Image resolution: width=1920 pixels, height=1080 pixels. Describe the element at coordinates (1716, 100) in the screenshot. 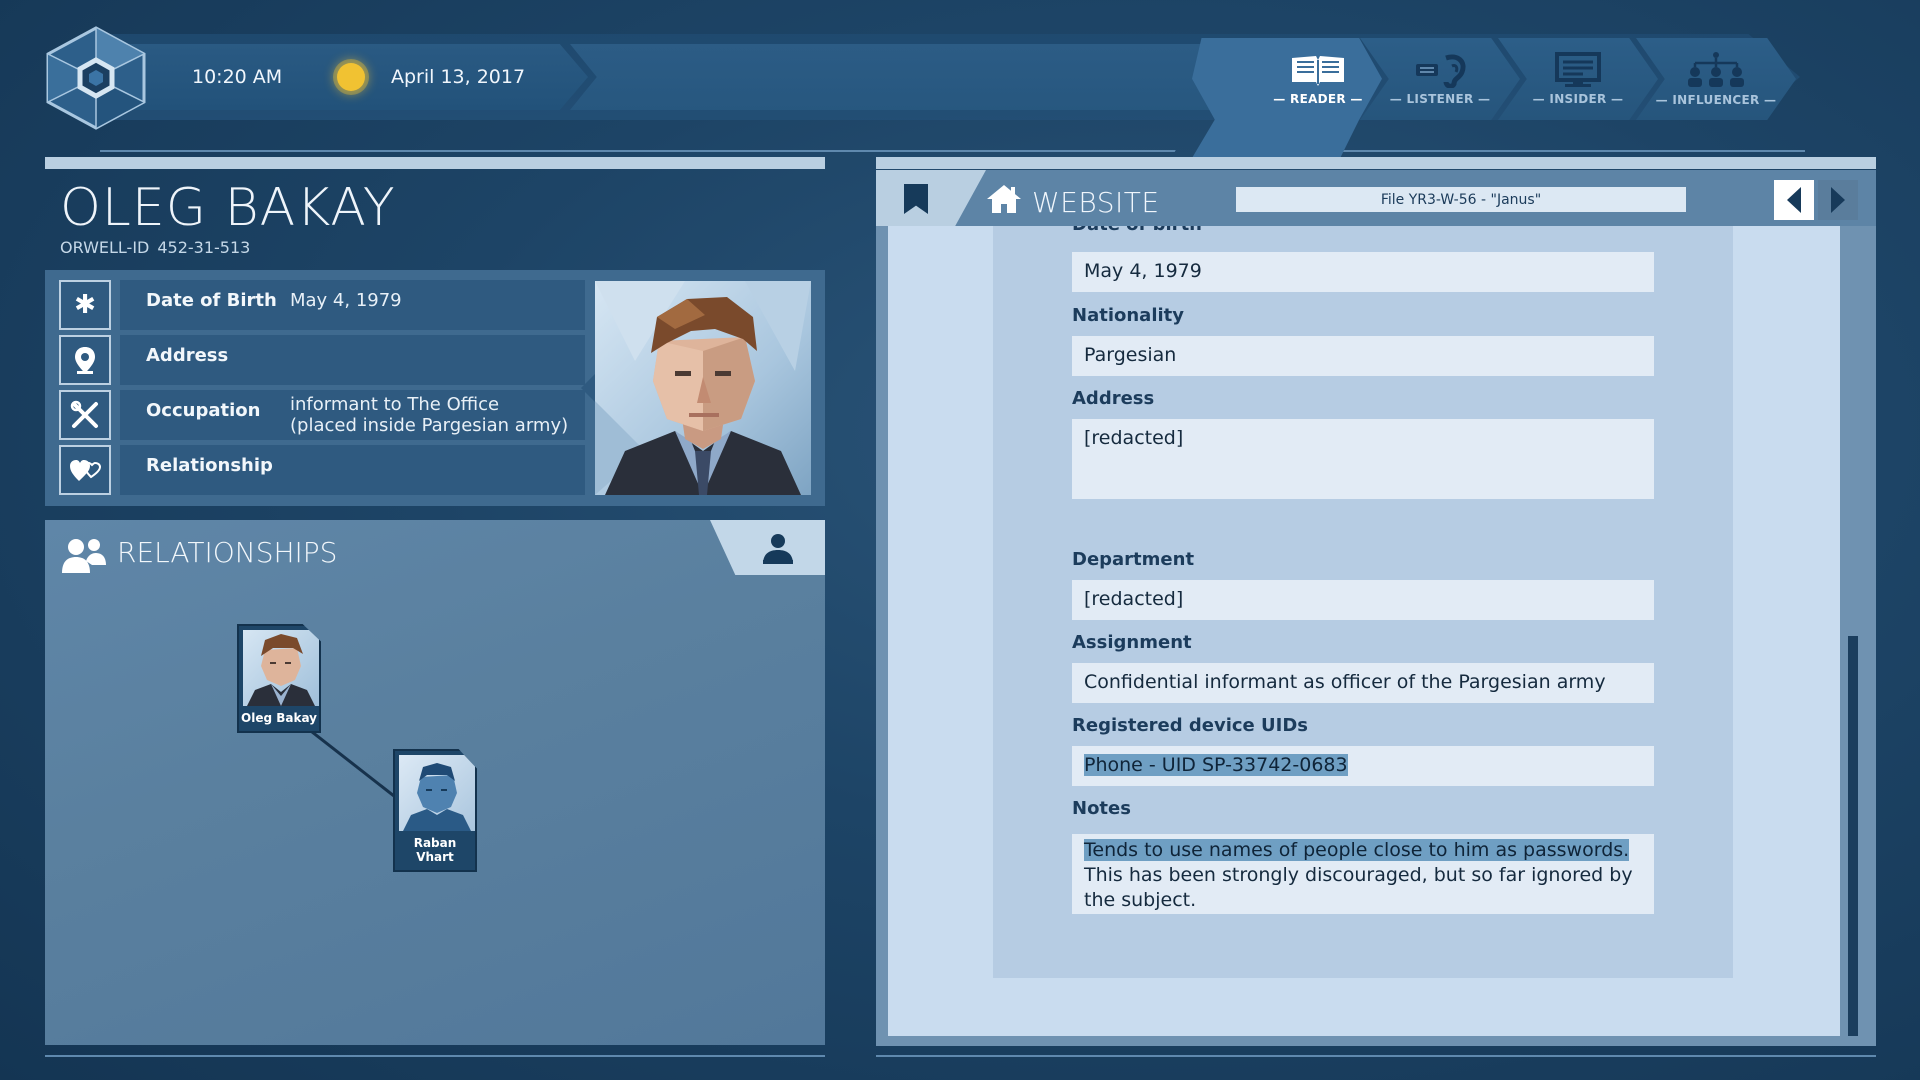

I see `mode-influencer-label: — INFLUENCER —` at that location.